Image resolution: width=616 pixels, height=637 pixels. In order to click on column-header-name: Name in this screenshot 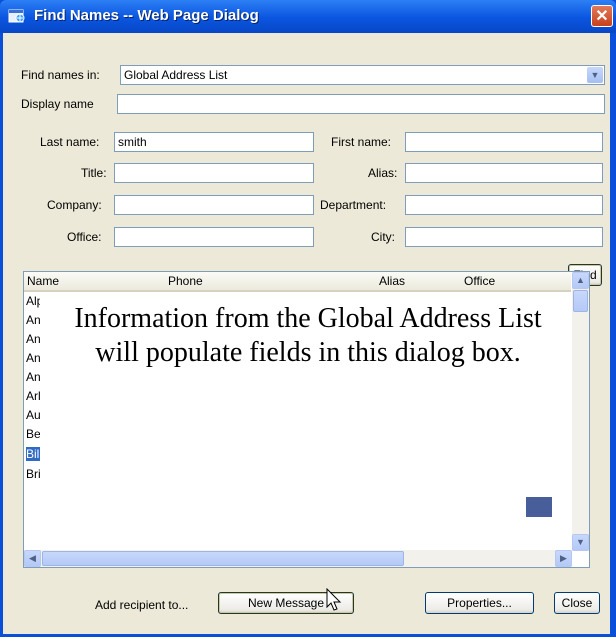, I will do `click(43, 281)`.